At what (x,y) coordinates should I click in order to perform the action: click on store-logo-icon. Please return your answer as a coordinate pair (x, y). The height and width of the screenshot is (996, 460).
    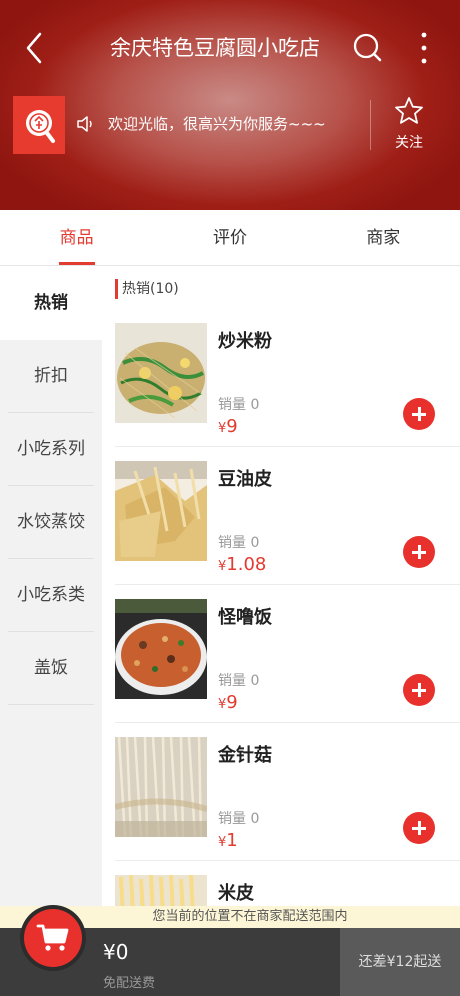
    Looking at the image, I should click on (40, 126).